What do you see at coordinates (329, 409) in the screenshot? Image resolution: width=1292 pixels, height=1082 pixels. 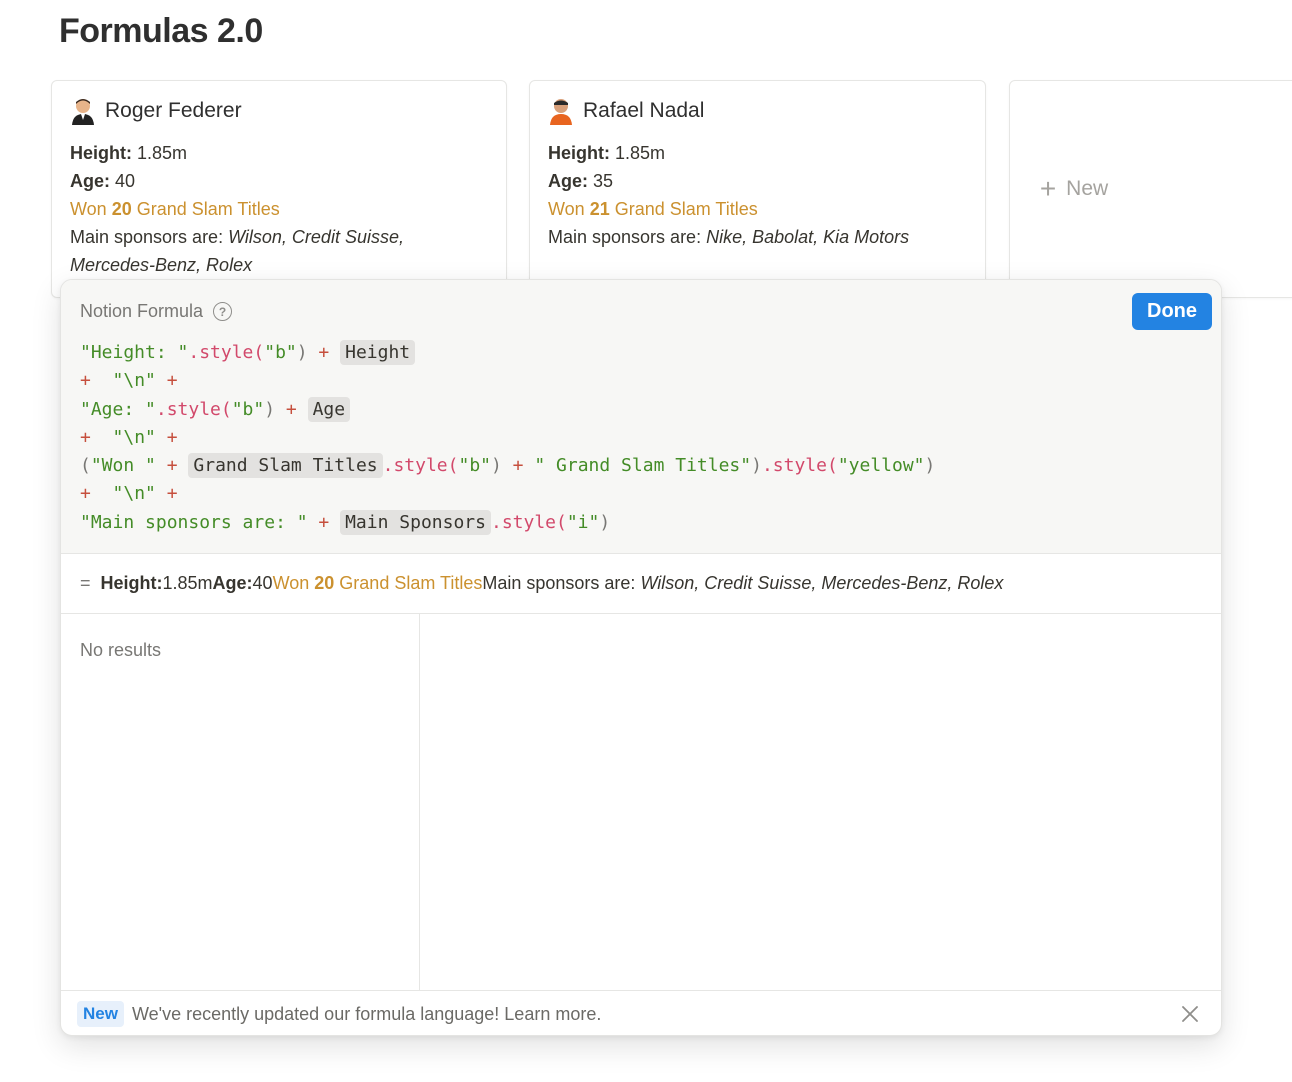 I see `property-chip-age: Age` at bounding box center [329, 409].